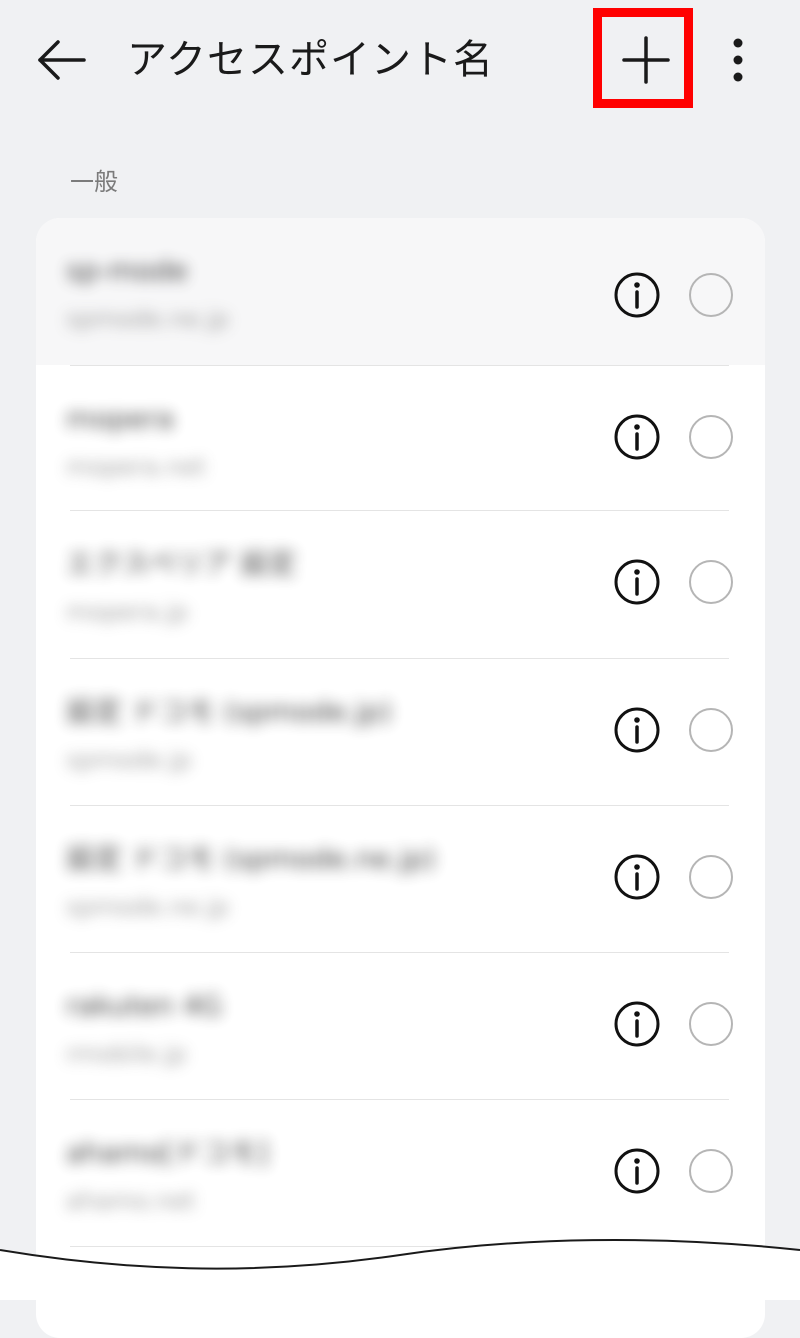 Image resolution: width=800 pixels, height=1338 pixels. Describe the element at coordinates (127, 270) in the screenshot. I see `apn-name: sp-mode` at that location.